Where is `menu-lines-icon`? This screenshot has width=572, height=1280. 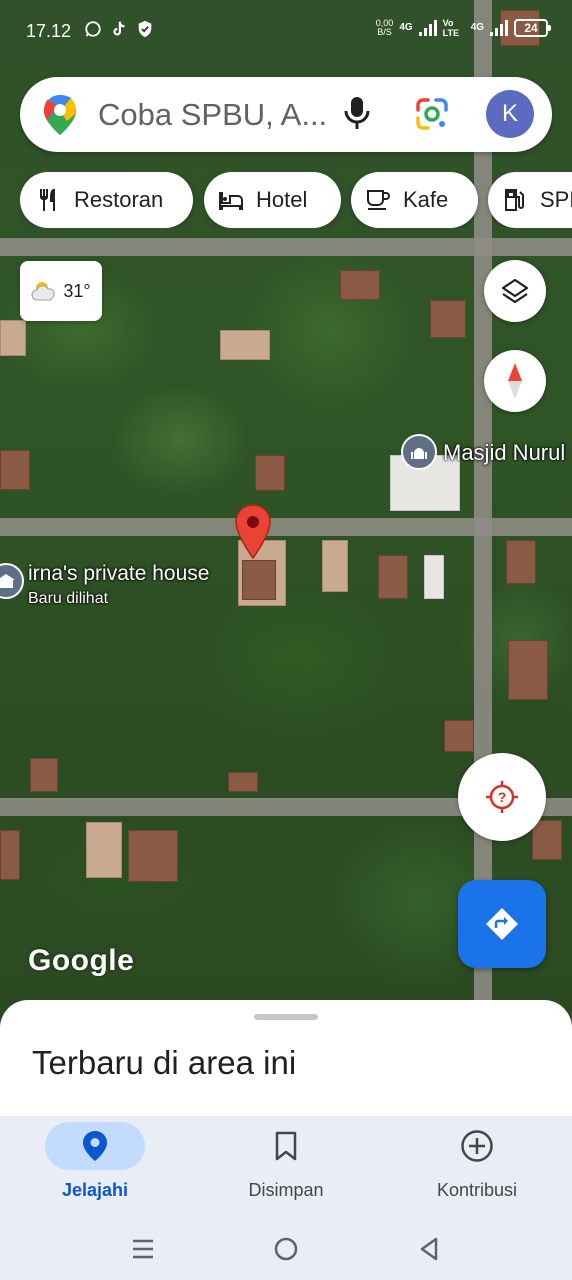 menu-lines-icon is located at coordinates (143, 1249).